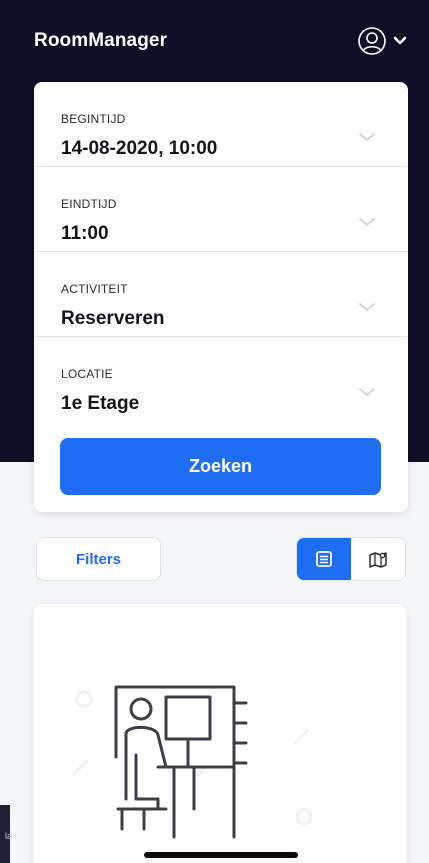 This screenshot has height=863, width=429. I want to click on start-time-field: BEGINTIJD 14-08-2020, 10:00, so click(221, 124).